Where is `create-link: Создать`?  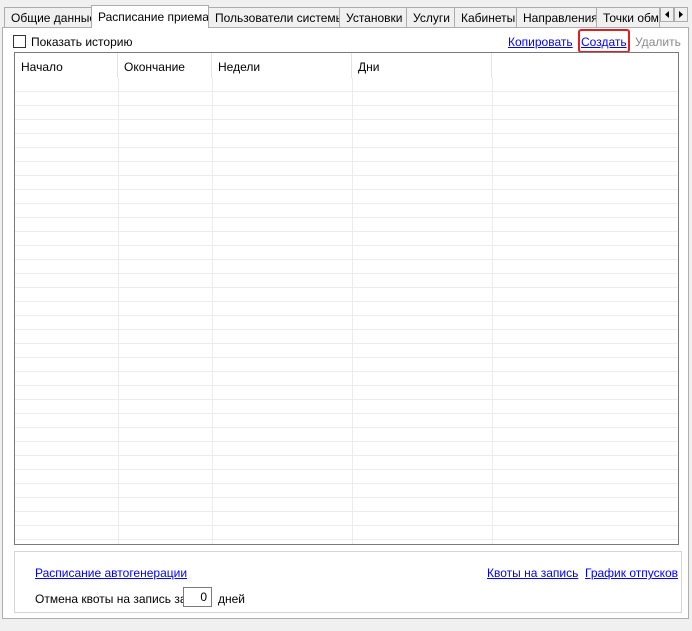
create-link: Создать is located at coordinates (604, 42).